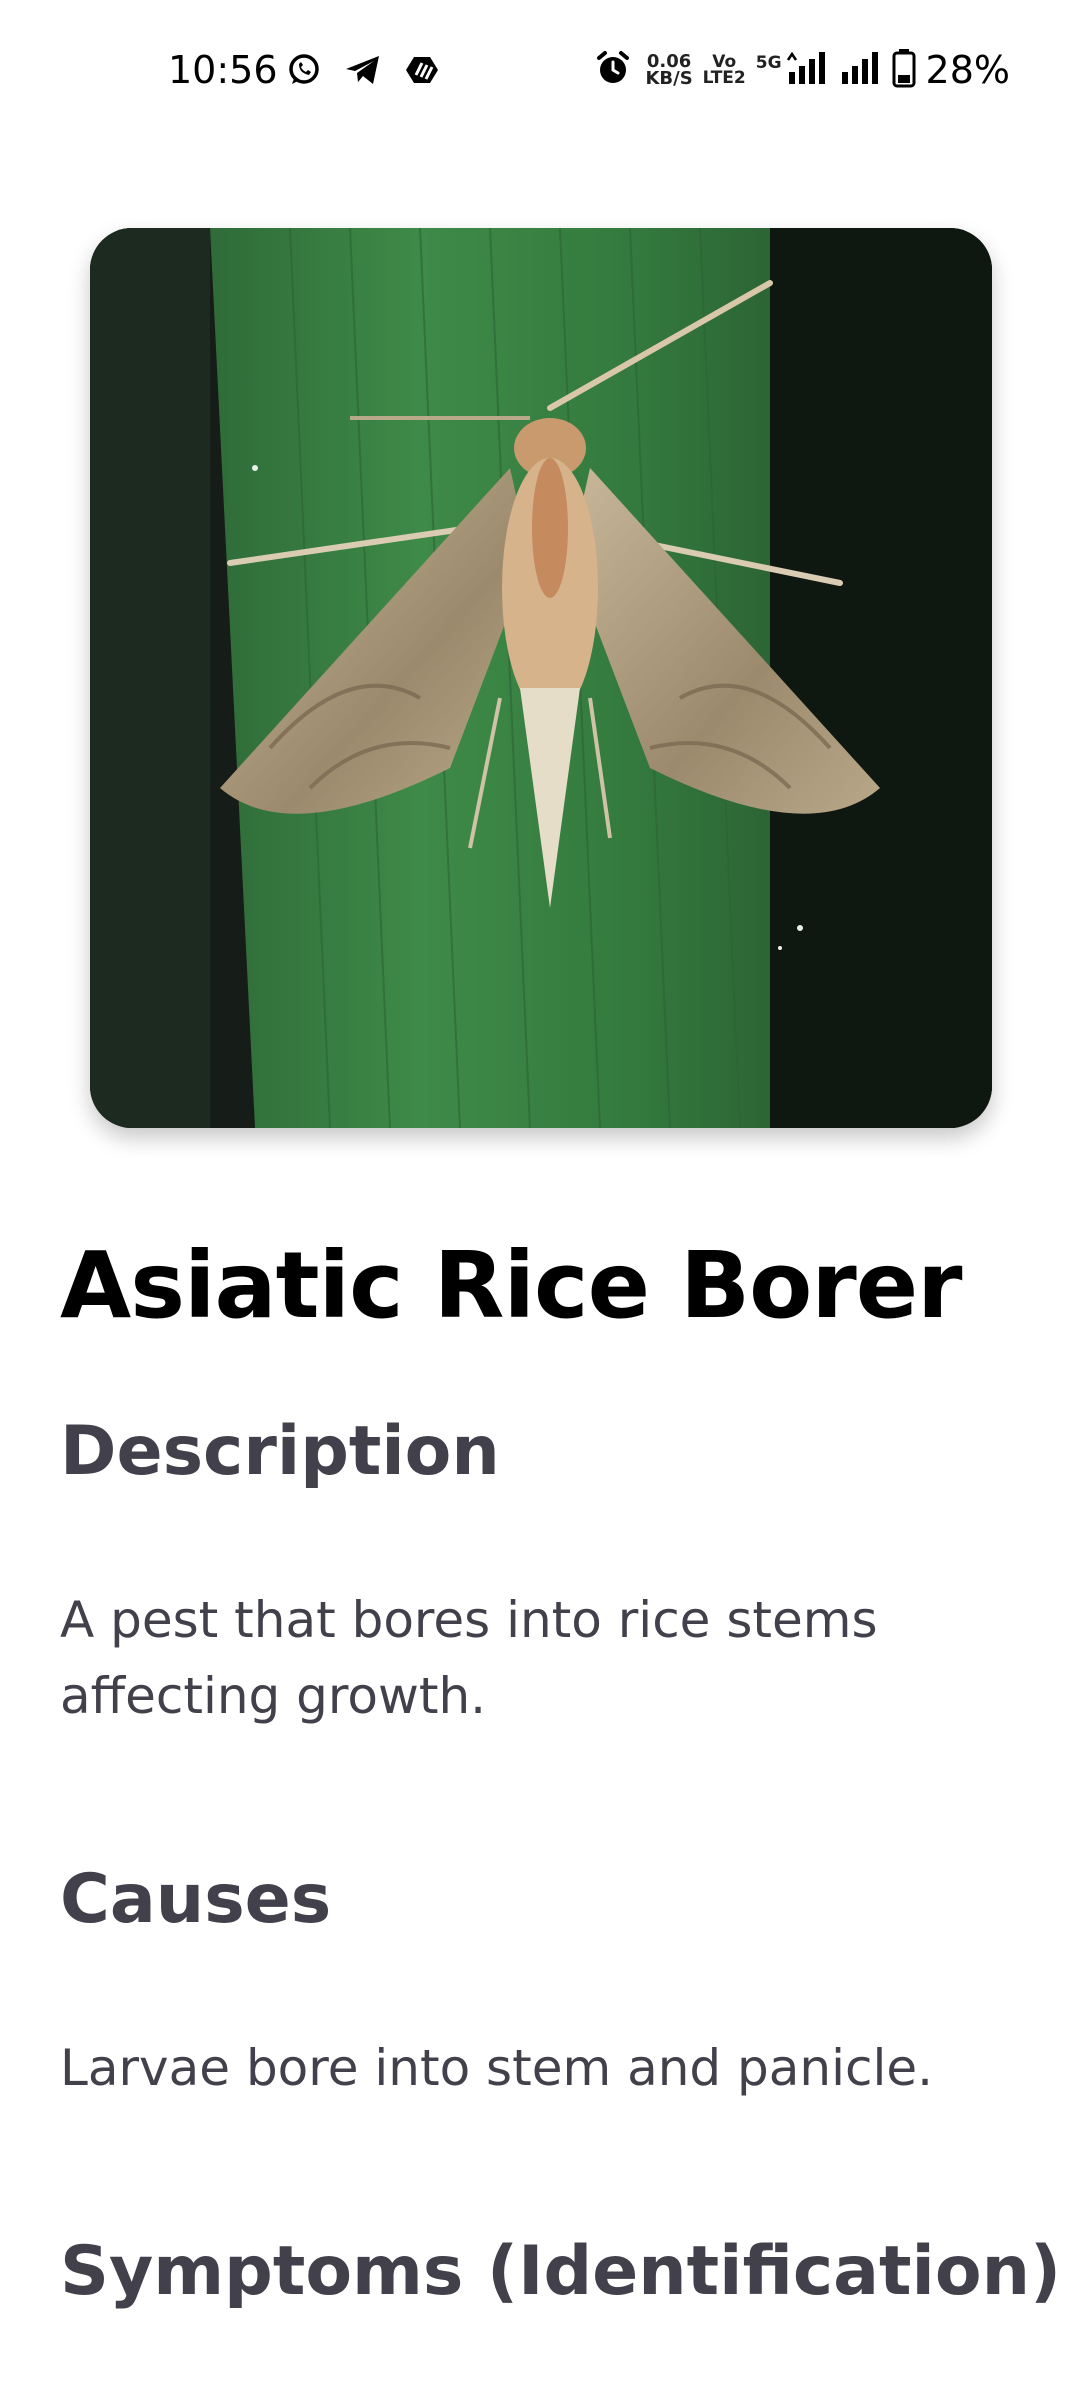 This screenshot has height=2400, width=1080. I want to click on app-notification-icon, so click(422, 72).